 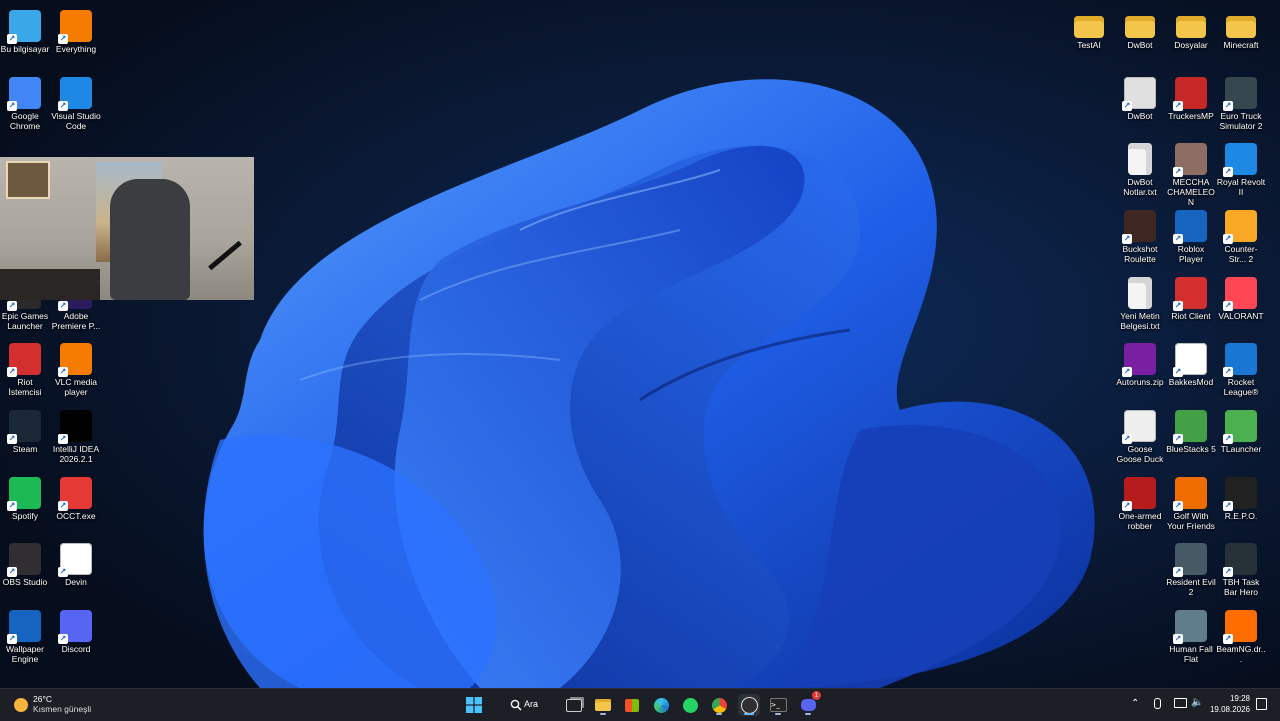 I want to click on discord-button: 1, so click(x=809, y=703).